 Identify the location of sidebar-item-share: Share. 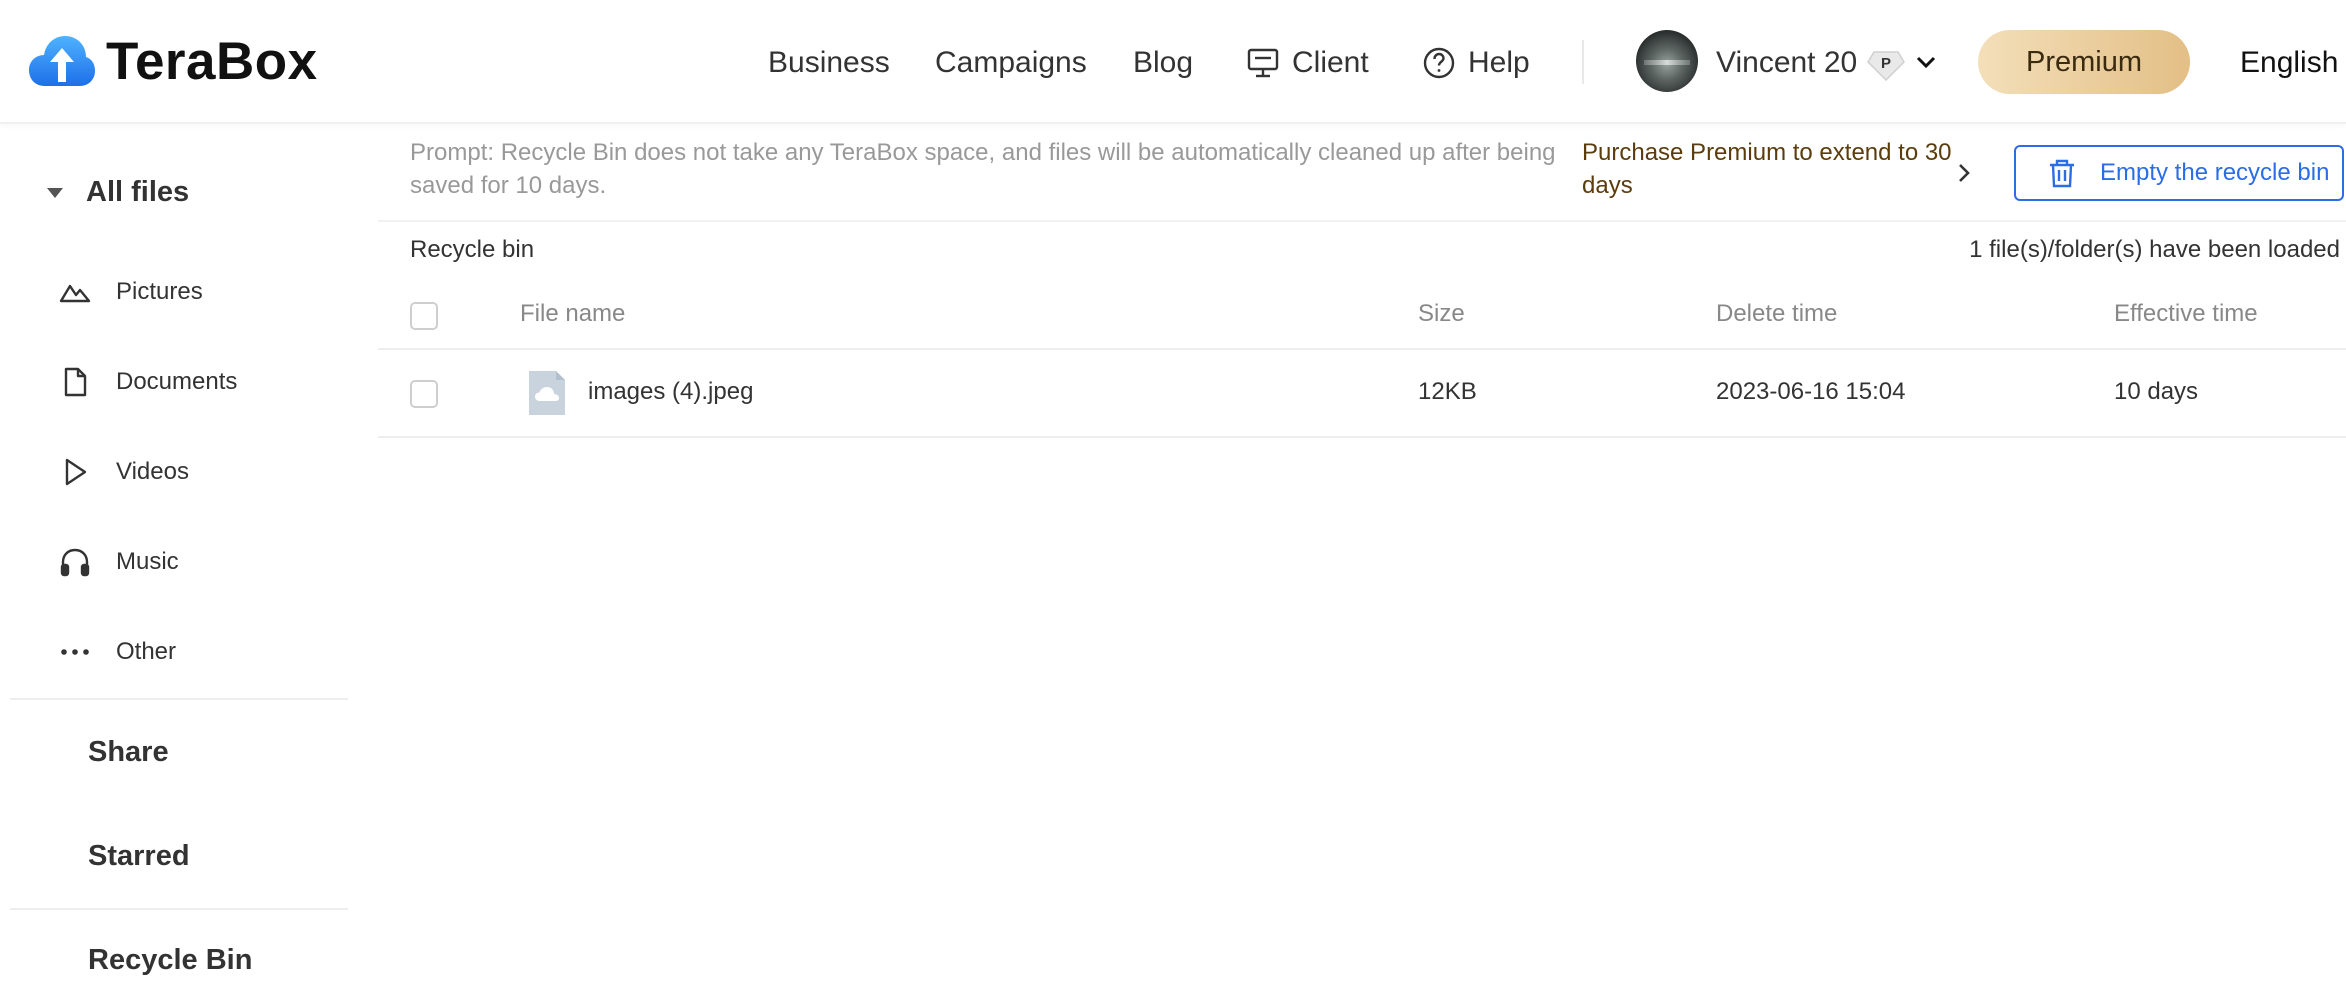
(128, 752).